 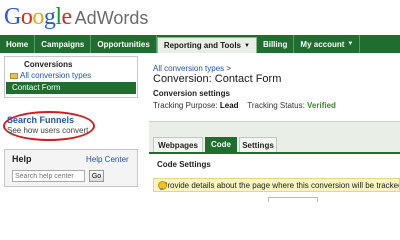 I want to click on search-funnels-description: See how users convert, so click(x=48, y=130).